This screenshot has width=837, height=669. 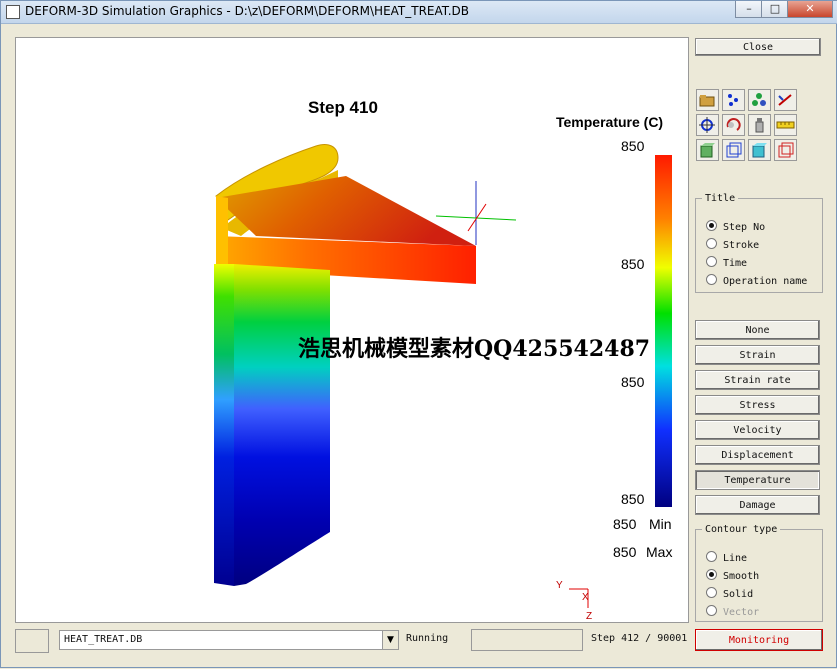 I want to click on legend-title: Temperature (C), so click(x=609, y=122).